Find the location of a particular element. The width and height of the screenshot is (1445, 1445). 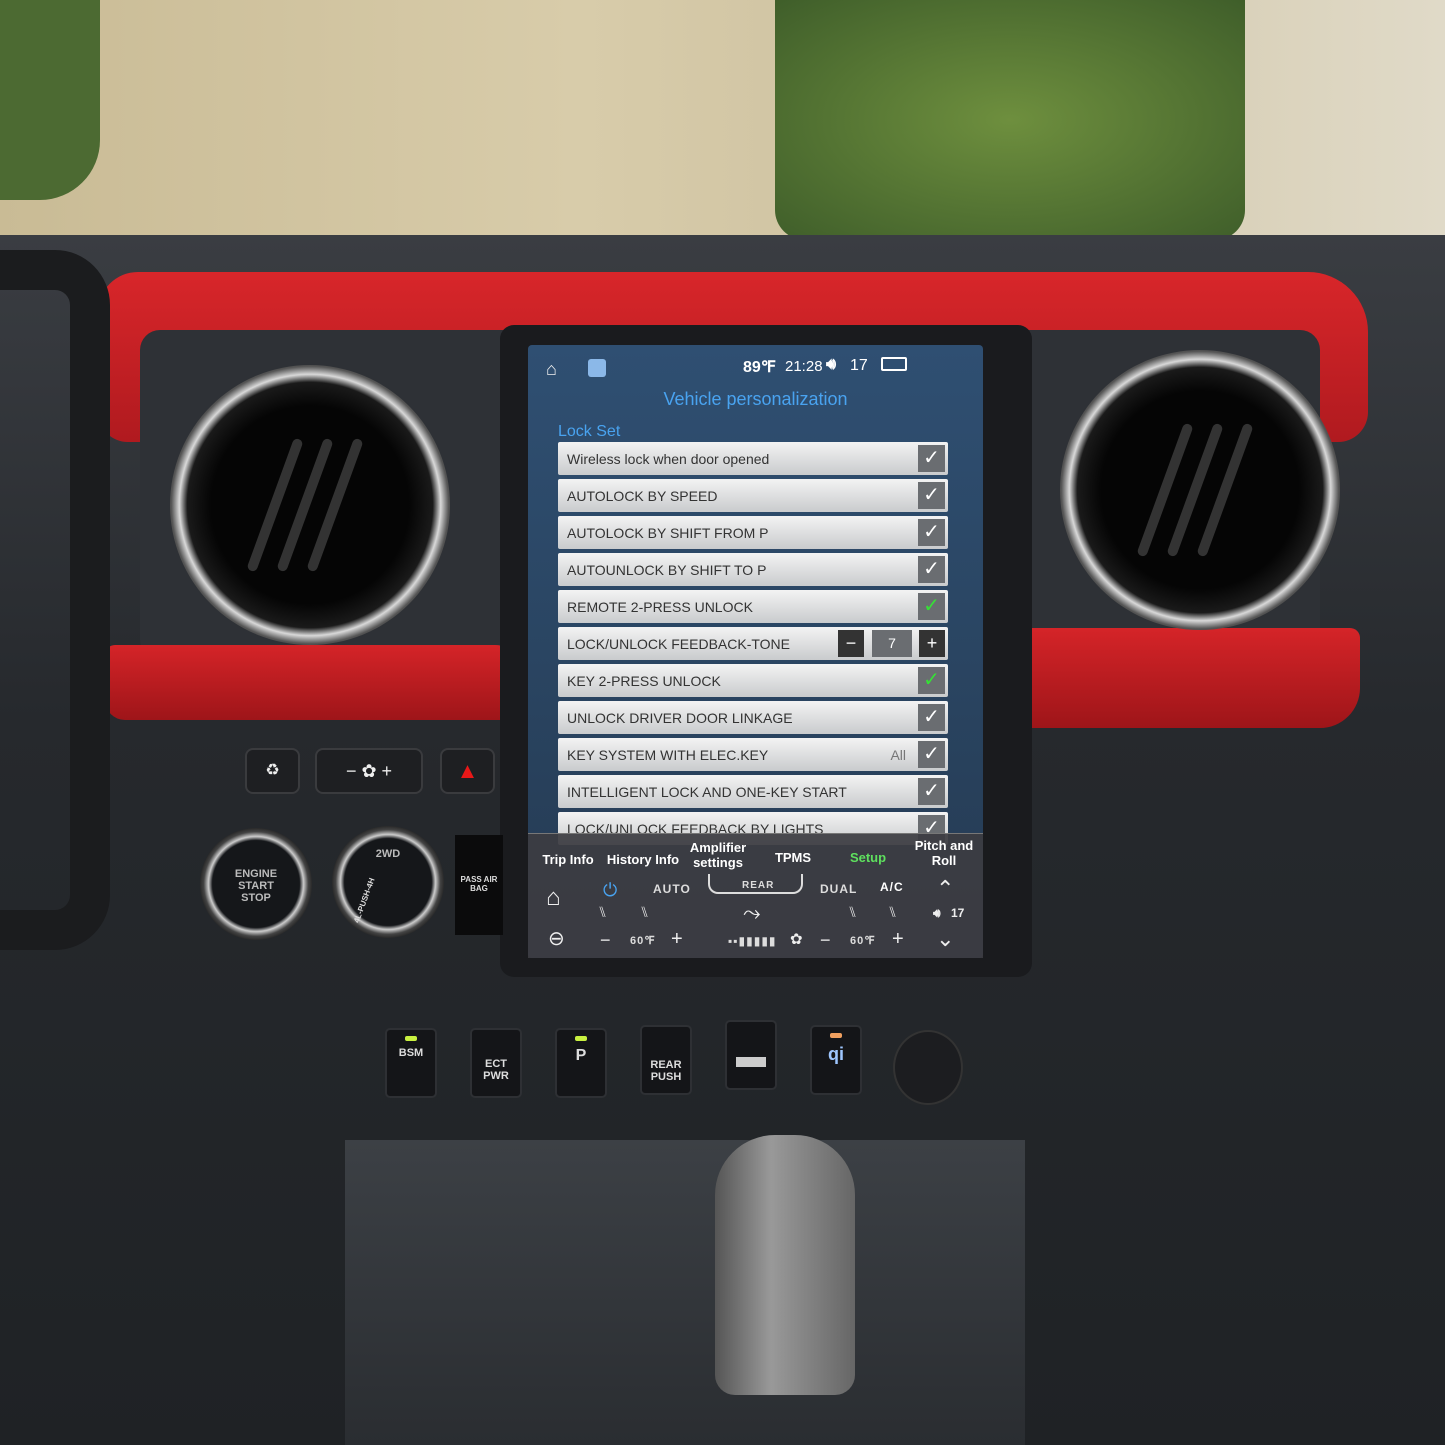

setting-label: INTELLIGENT LOCK AND ONE-KEY START is located at coordinates (707, 792).